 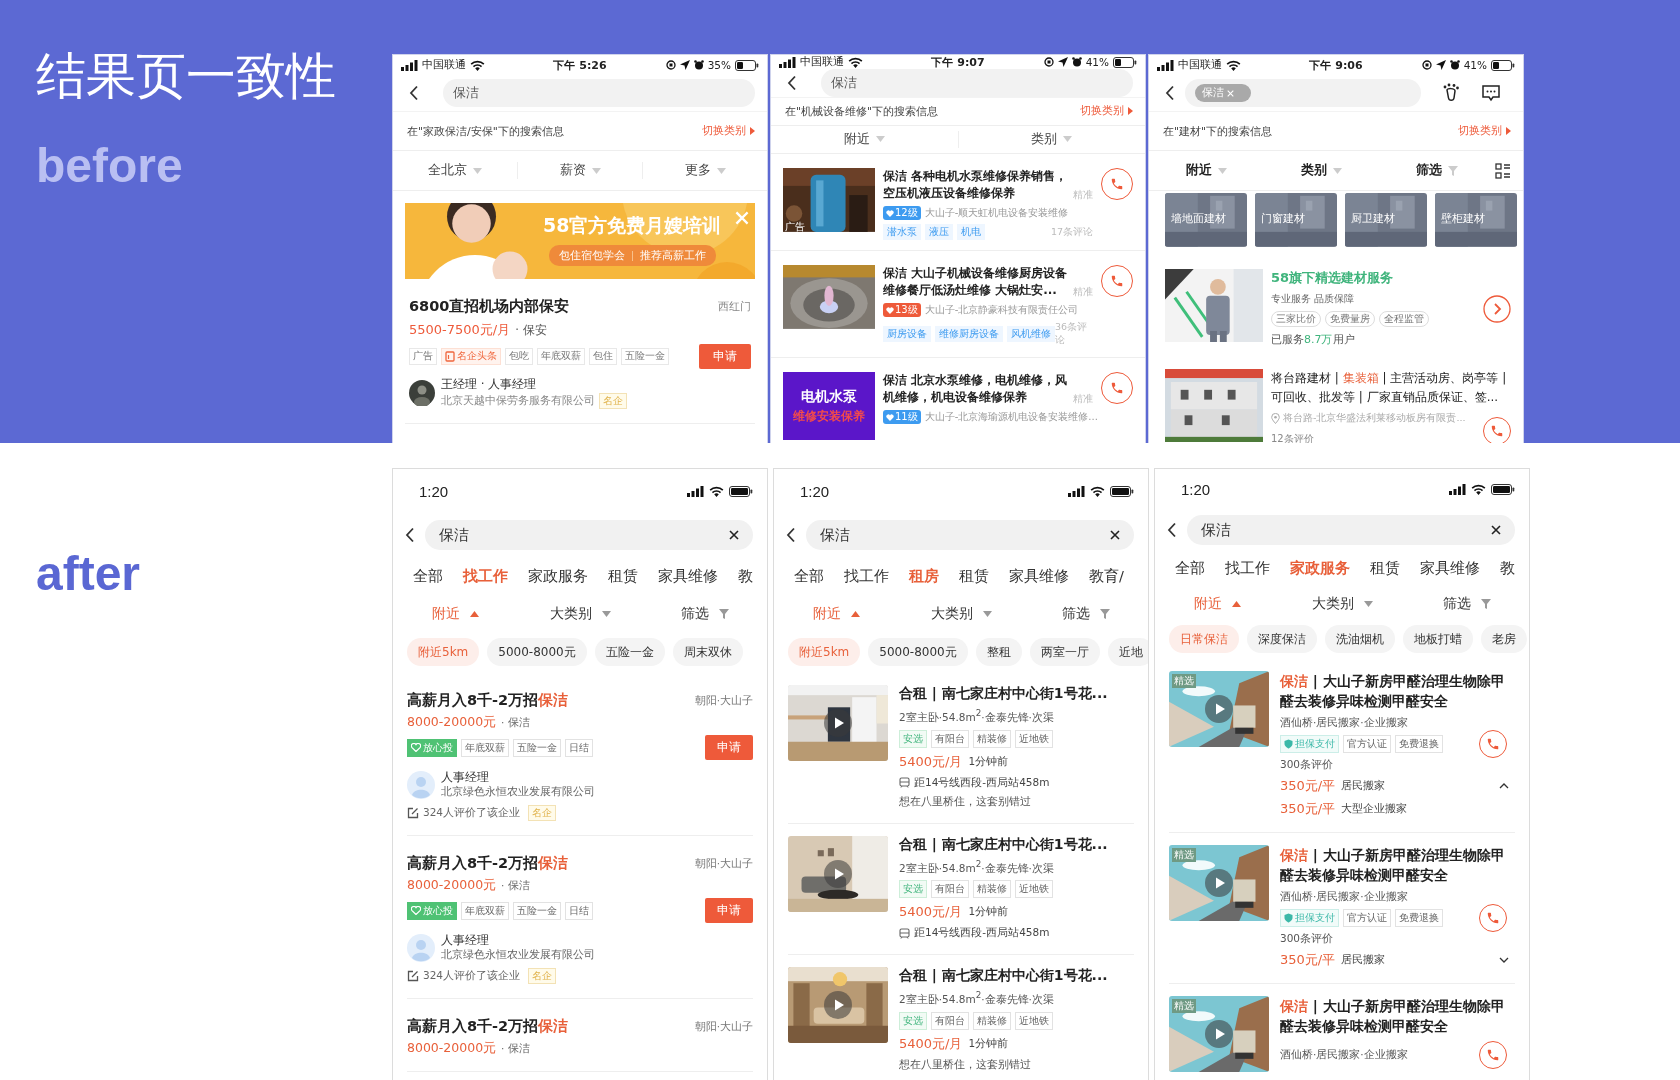 I want to click on service-areas: 酒仙桥·居民搬家·企业搬家, so click(x=1344, y=1055).